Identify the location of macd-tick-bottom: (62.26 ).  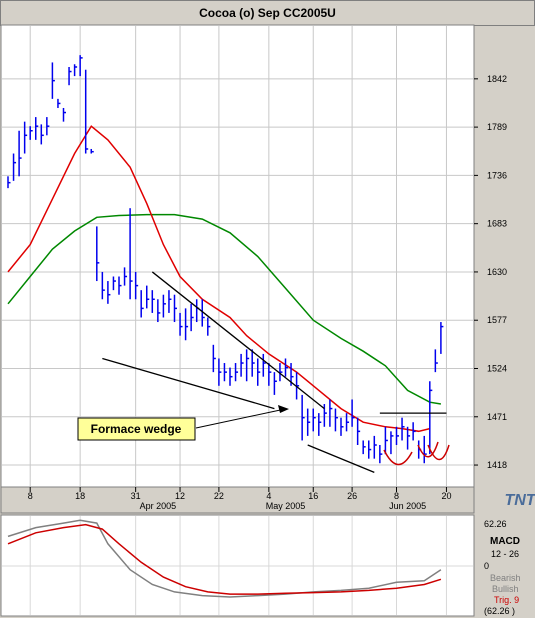
(499, 611).